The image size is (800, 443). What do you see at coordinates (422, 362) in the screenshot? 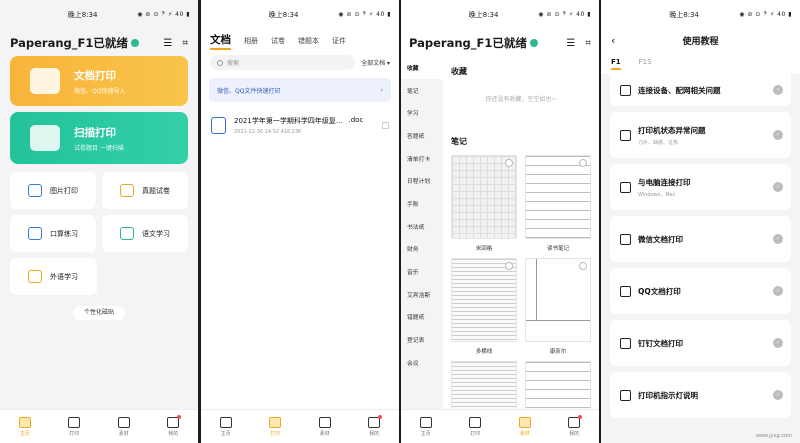
I see `category-item: 会议` at bounding box center [422, 362].